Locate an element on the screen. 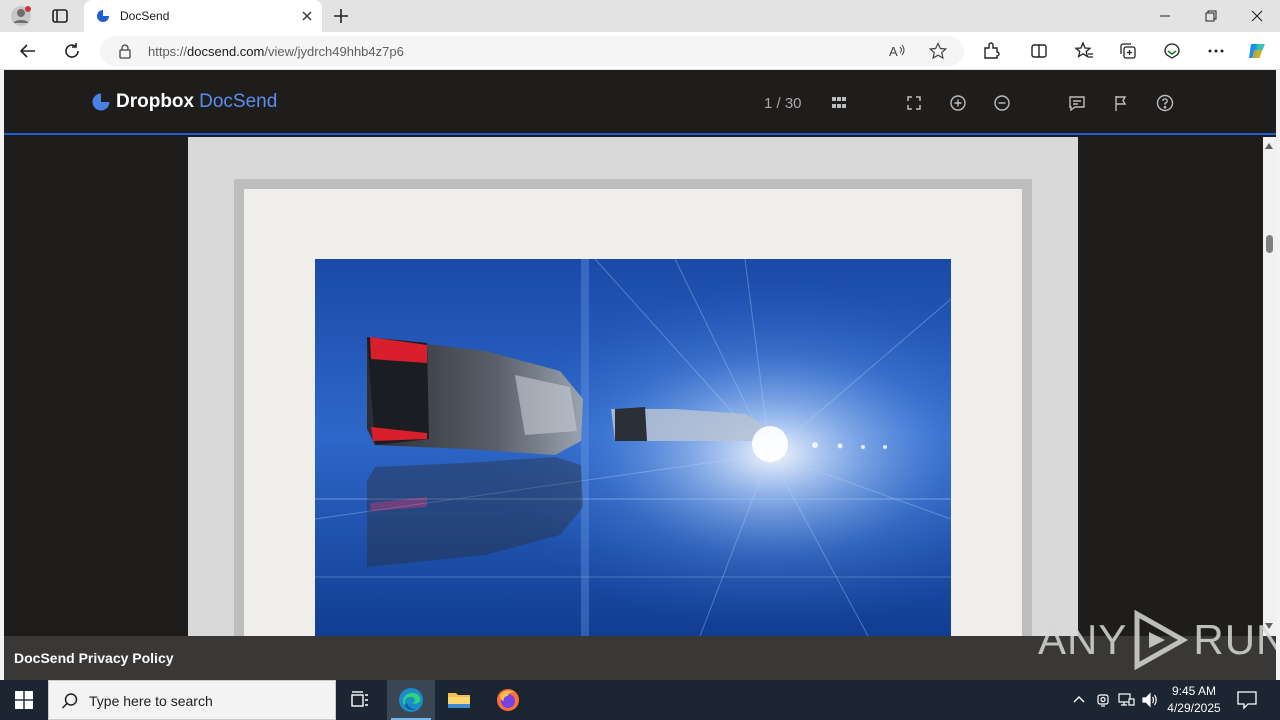 This screenshot has height=720, width=1280. watermark-right-text: RUN is located at coordinates (1234, 639).